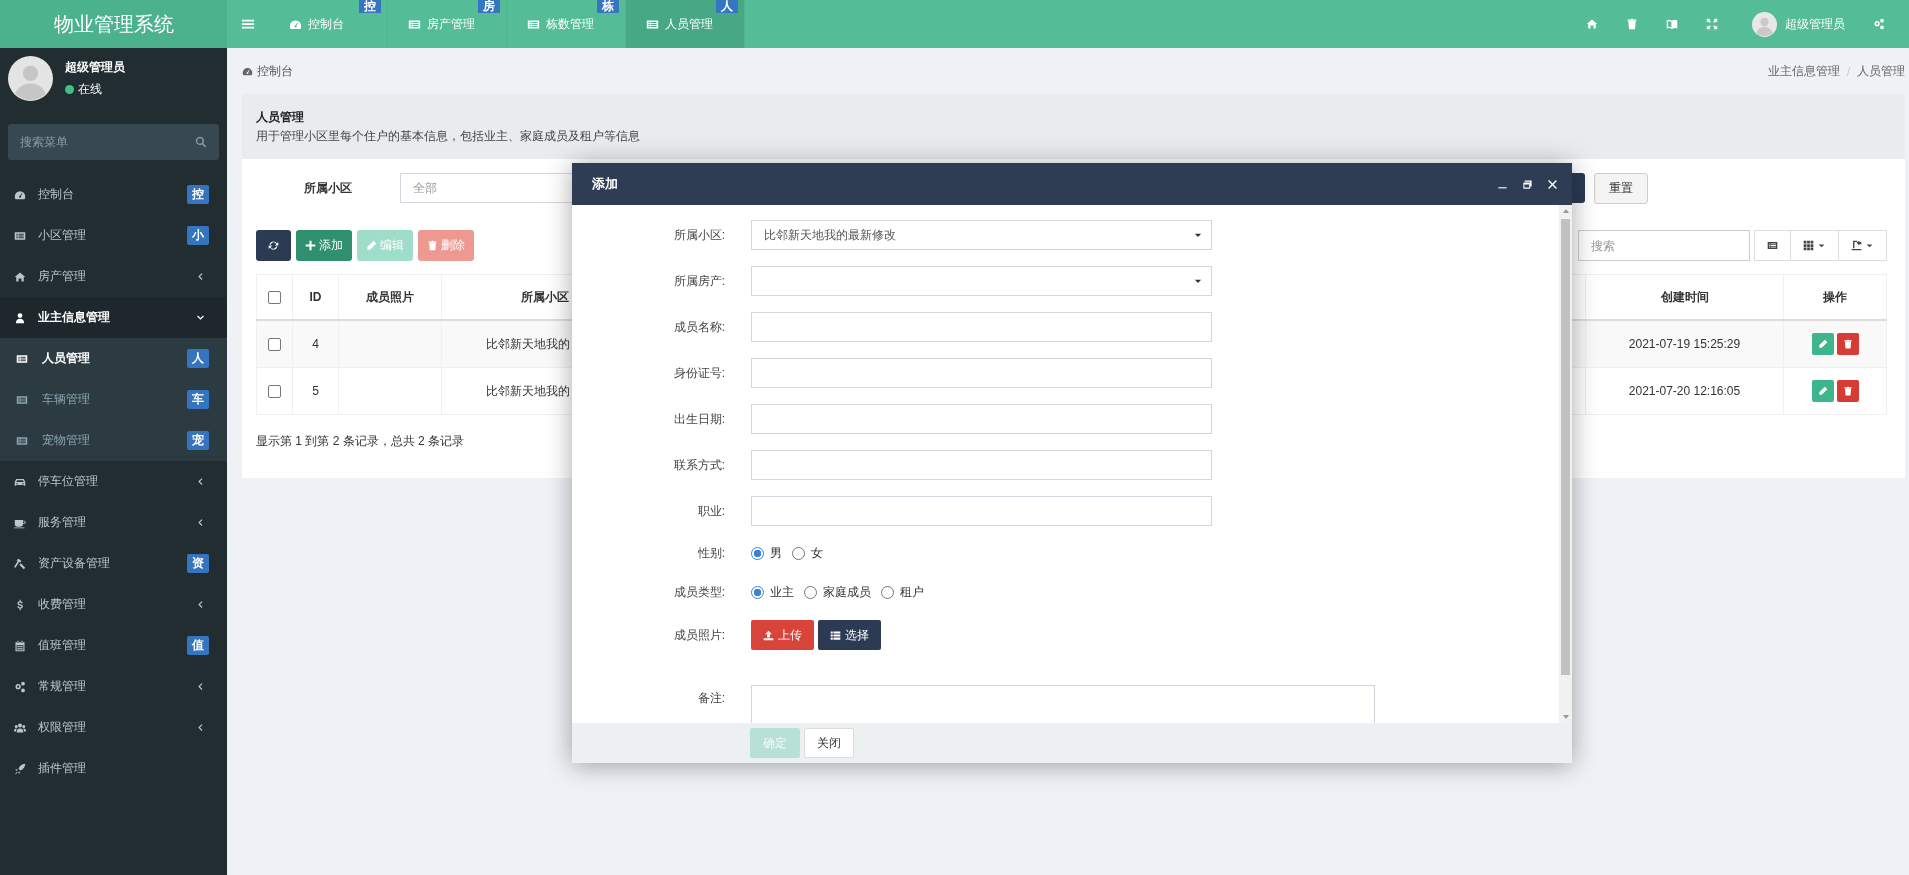  Describe the element at coordinates (447, 24) in the screenshot. I see `nav-tab: 房产管理 房` at that location.